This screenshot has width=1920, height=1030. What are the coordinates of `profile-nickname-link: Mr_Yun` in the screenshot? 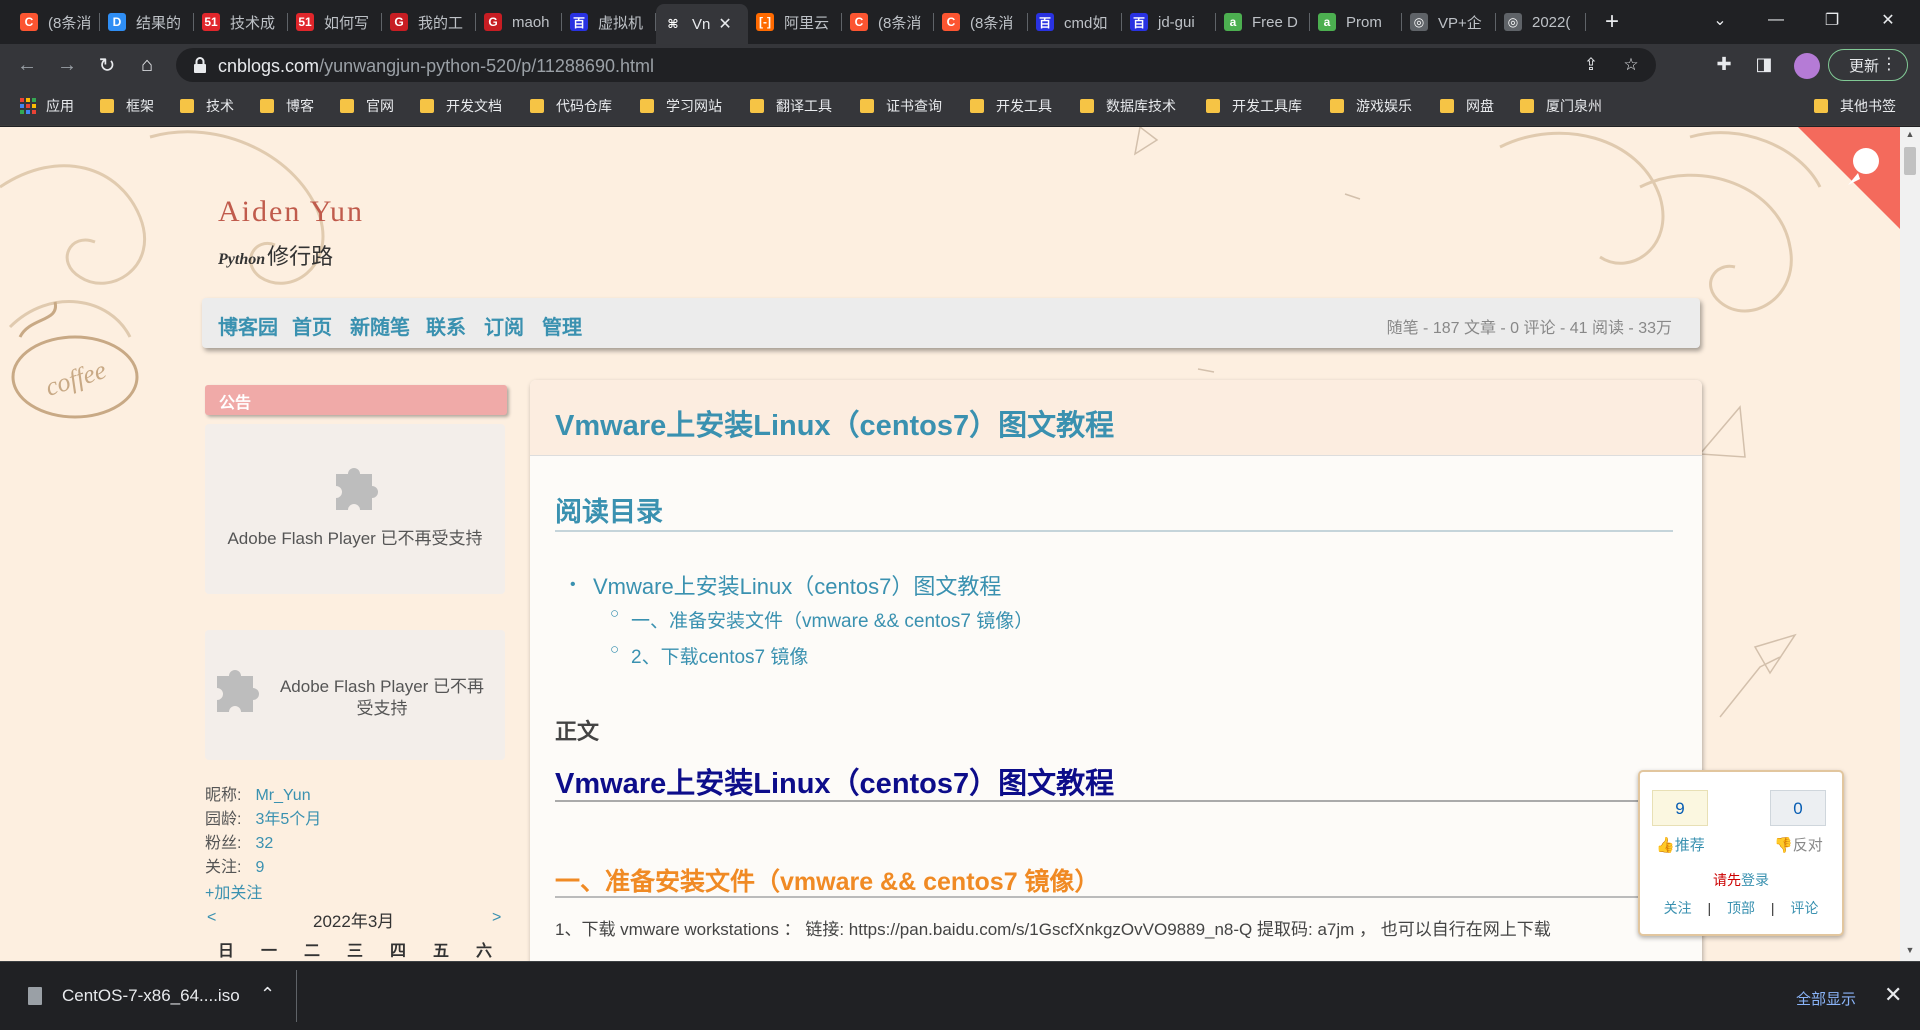 It's located at (282, 795).